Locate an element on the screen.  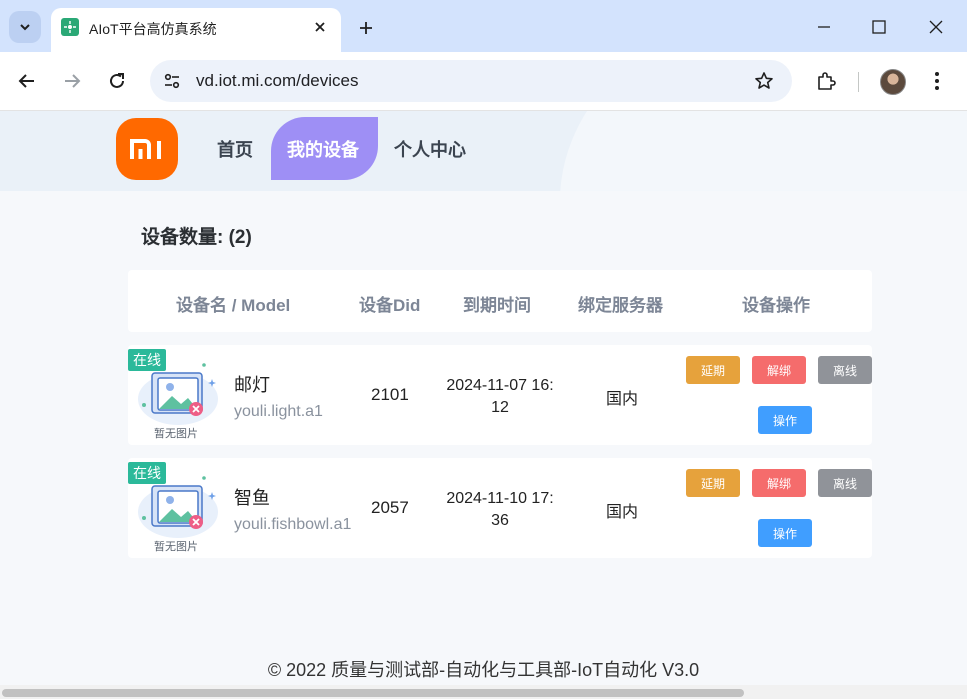
site-info-button is located at coordinates (172, 81).